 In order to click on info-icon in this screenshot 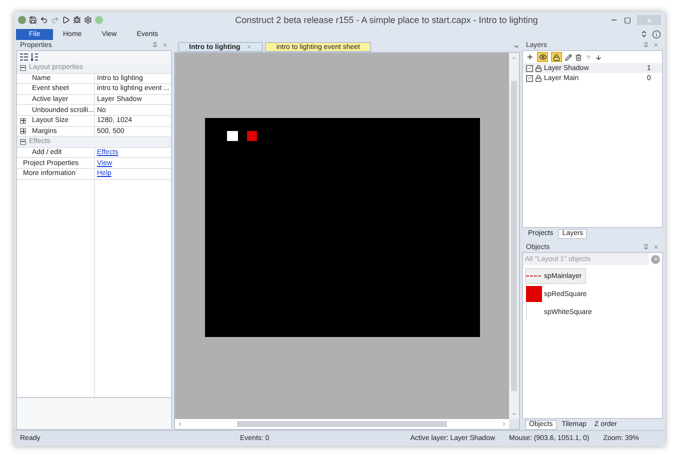, I will do `click(656, 34)`.